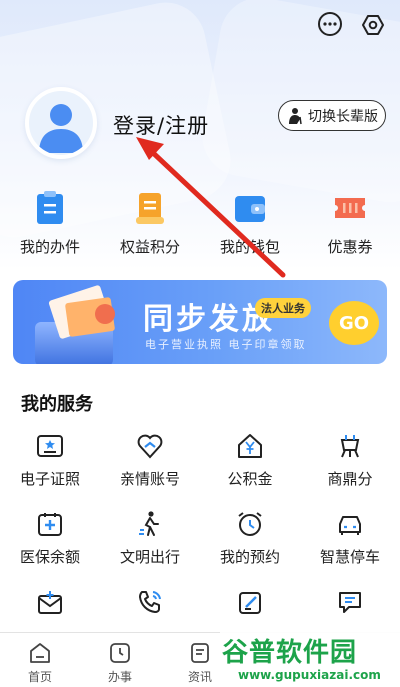 The width and height of the screenshot is (400, 687). I want to click on house-yen-icon, so click(250, 446).